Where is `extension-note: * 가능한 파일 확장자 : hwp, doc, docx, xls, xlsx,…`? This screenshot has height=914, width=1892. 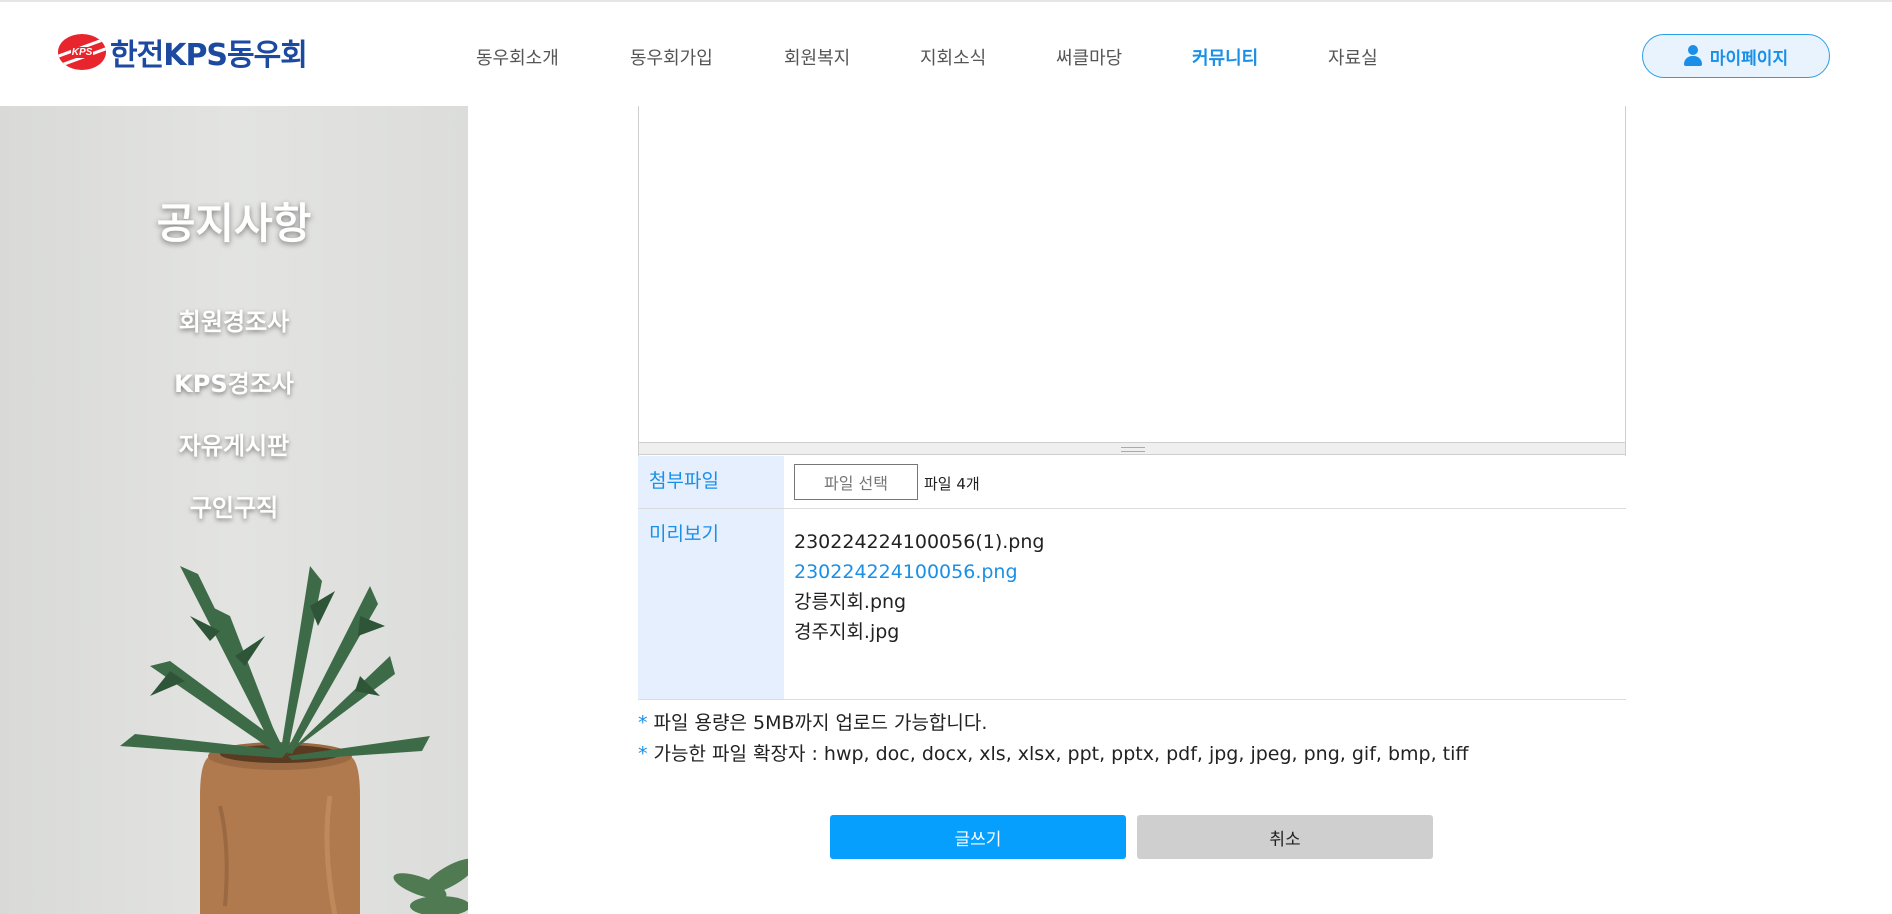 extension-note: * 가능한 파일 확장자 : hwp, doc, docx, xls, xlsx,… is located at coordinates (1053, 752).